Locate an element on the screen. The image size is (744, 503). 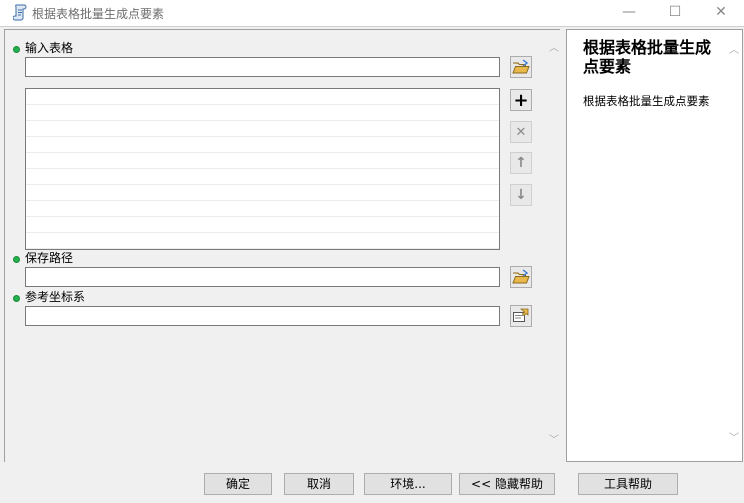
remove-row-button: ✕ is located at coordinates (521, 132).